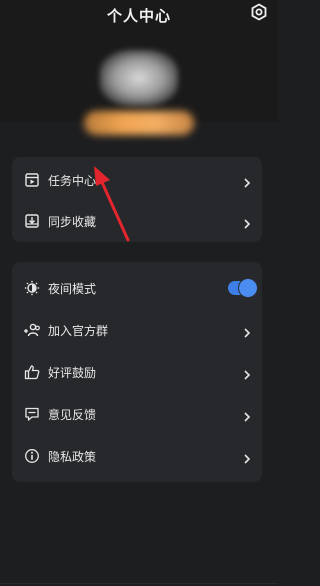  I want to click on card-primary: 任务中心 同步收藏, so click(137, 199).